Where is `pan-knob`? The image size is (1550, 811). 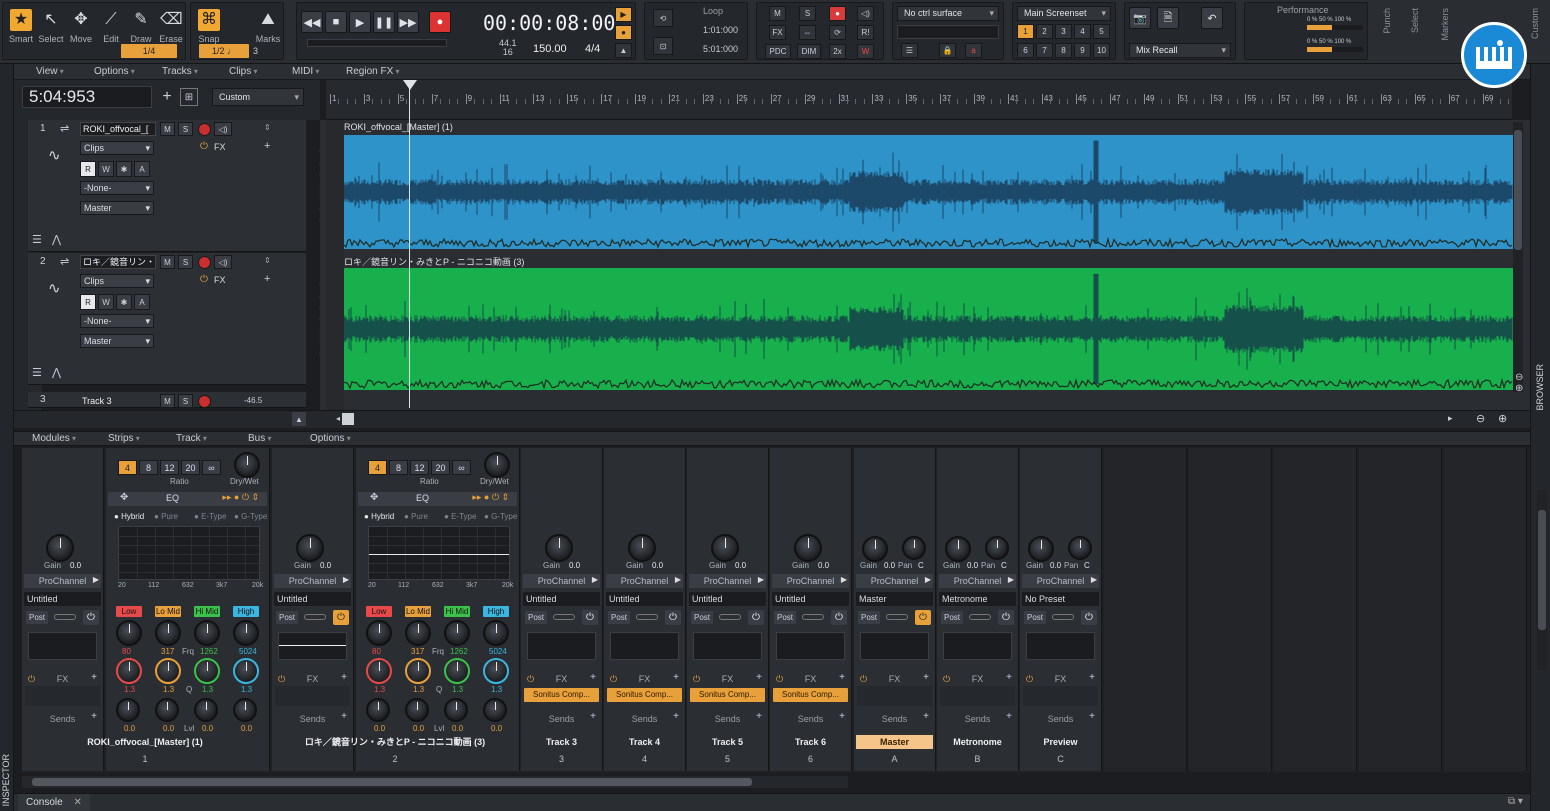 pan-knob is located at coordinates (914, 548).